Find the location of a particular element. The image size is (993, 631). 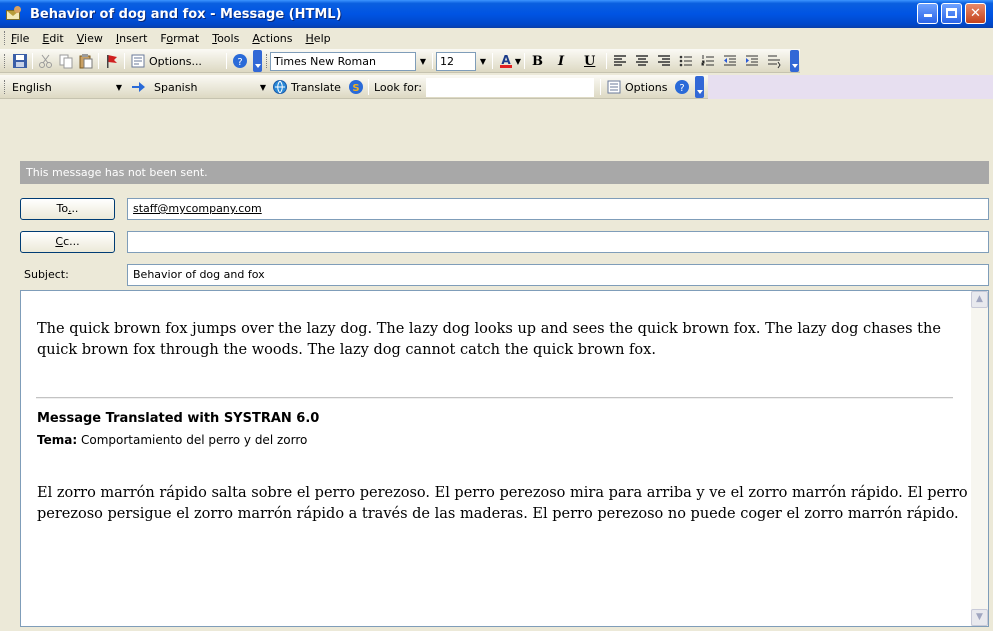

bold-button: B is located at coordinates (537, 61).